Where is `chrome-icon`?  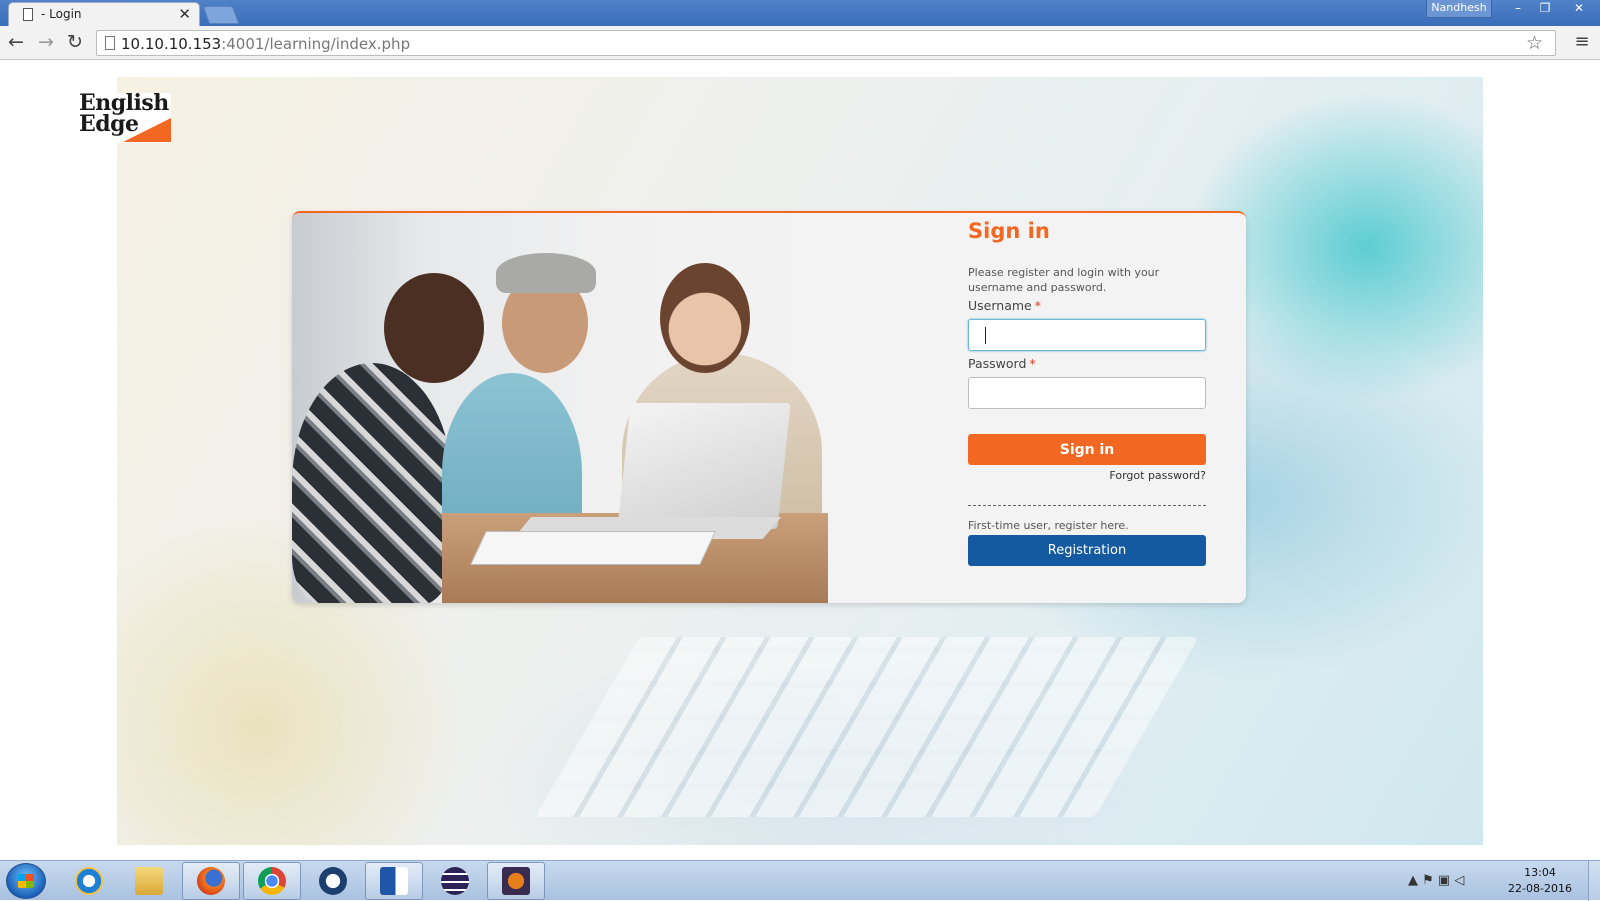 chrome-icon is located at coordinates (272, 881).